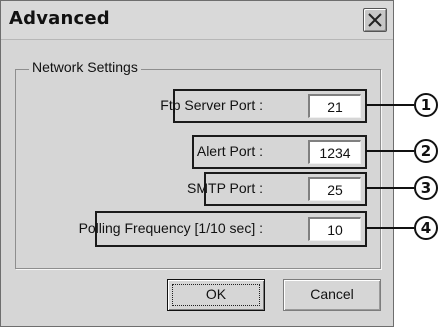 The width and height of the screenshot is (440, 327). I want to click on cancel-button: Cancel, so click(332, 295).